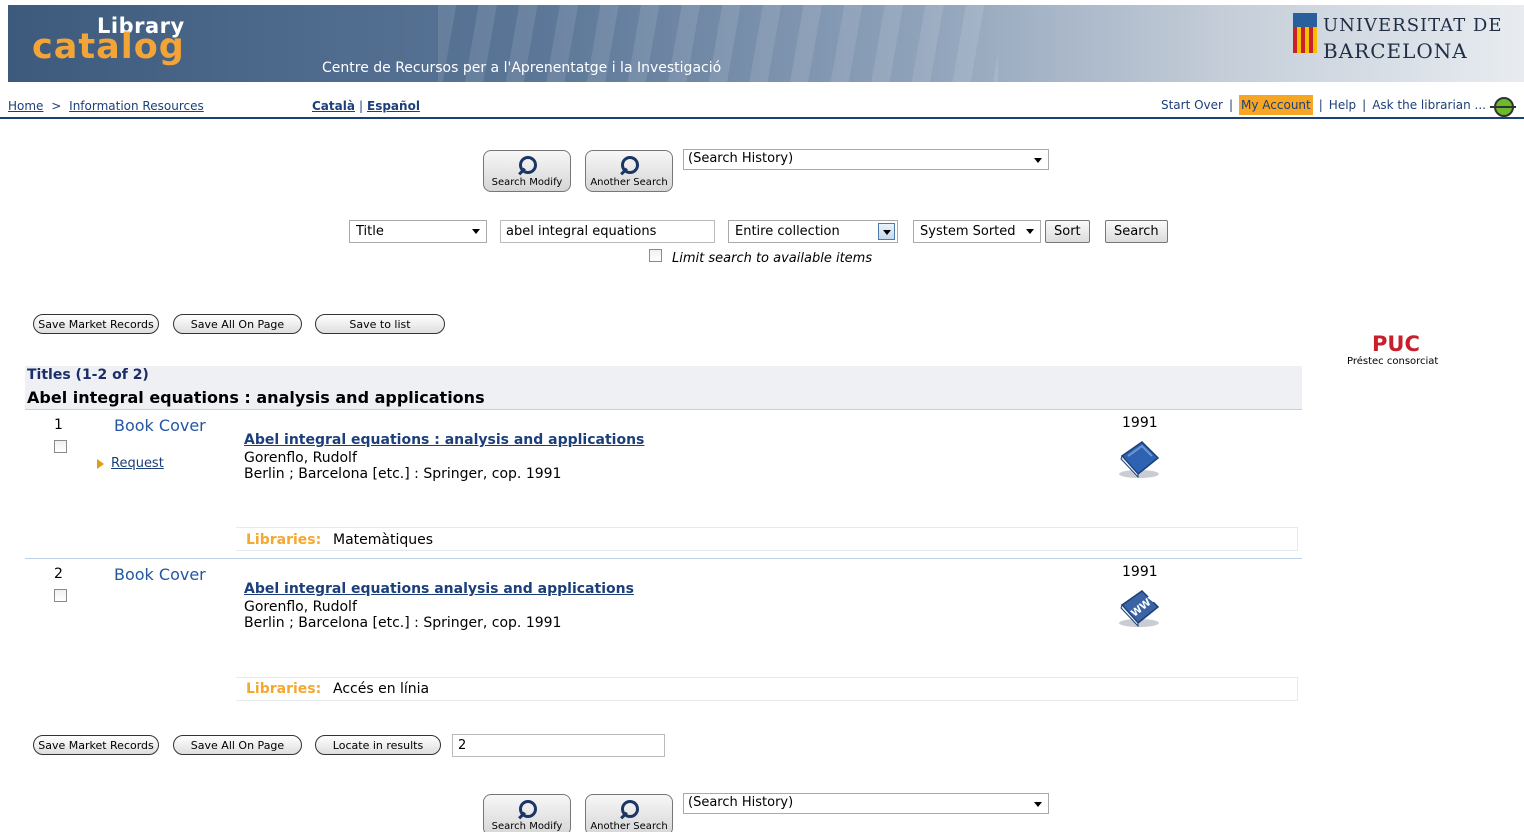  I want to click on request-arrow-icon, so click(100, 464).